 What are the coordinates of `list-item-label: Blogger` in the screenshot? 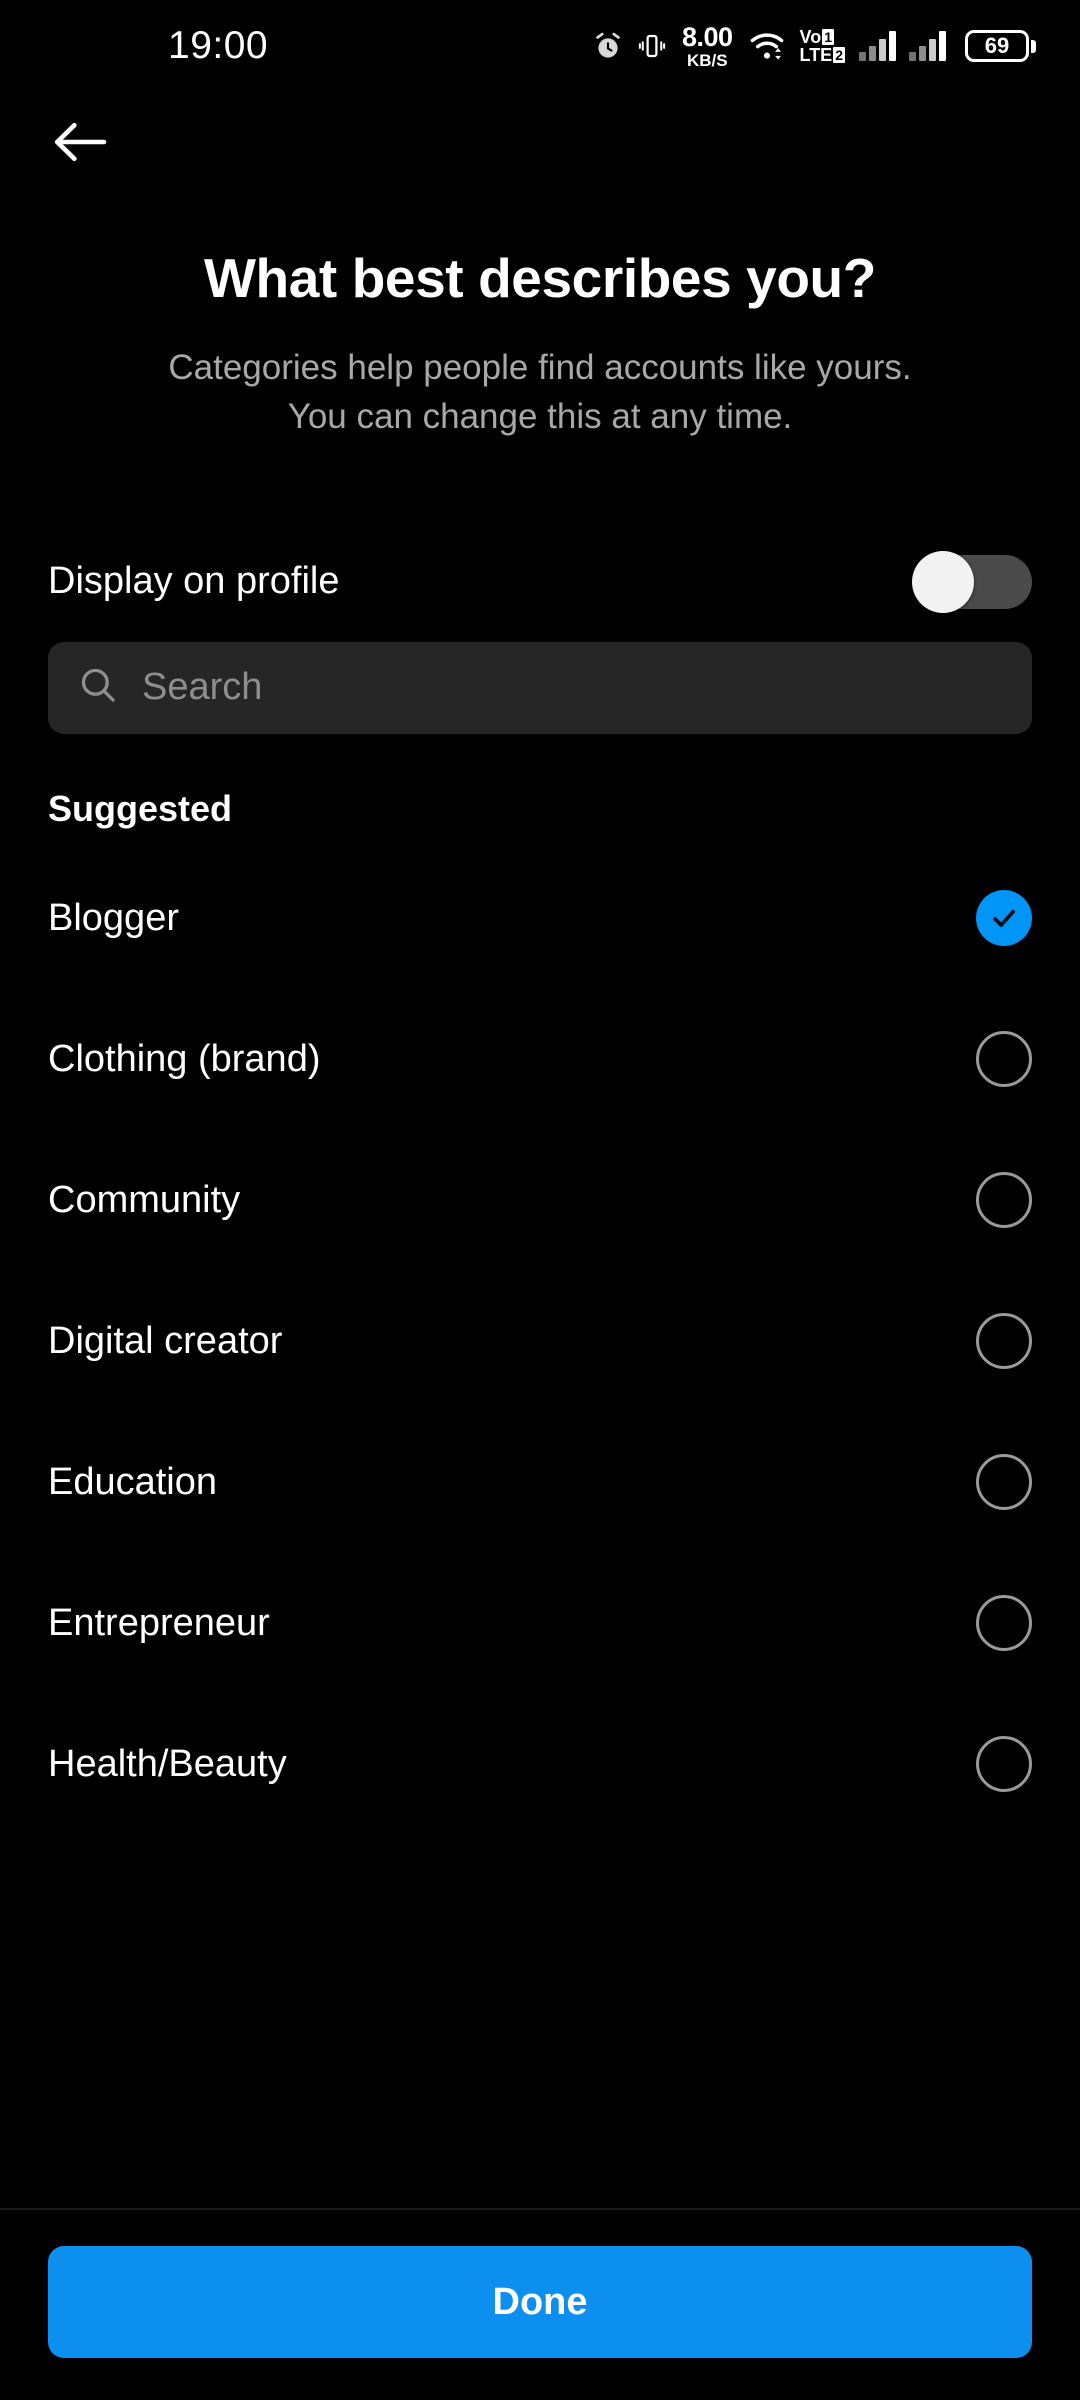 It's located at (113, 917).